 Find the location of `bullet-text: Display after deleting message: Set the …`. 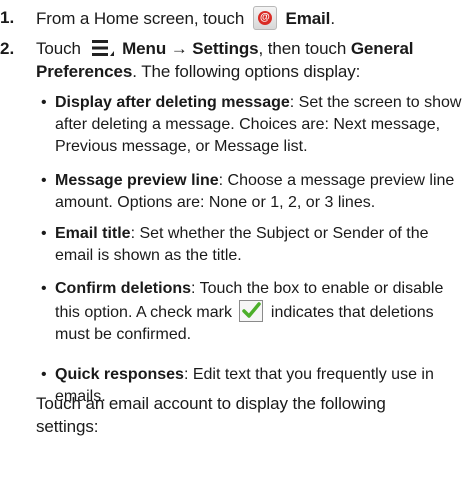

bullet-text: Display after deleting message: Set the … is located at coordinates (258, 124).